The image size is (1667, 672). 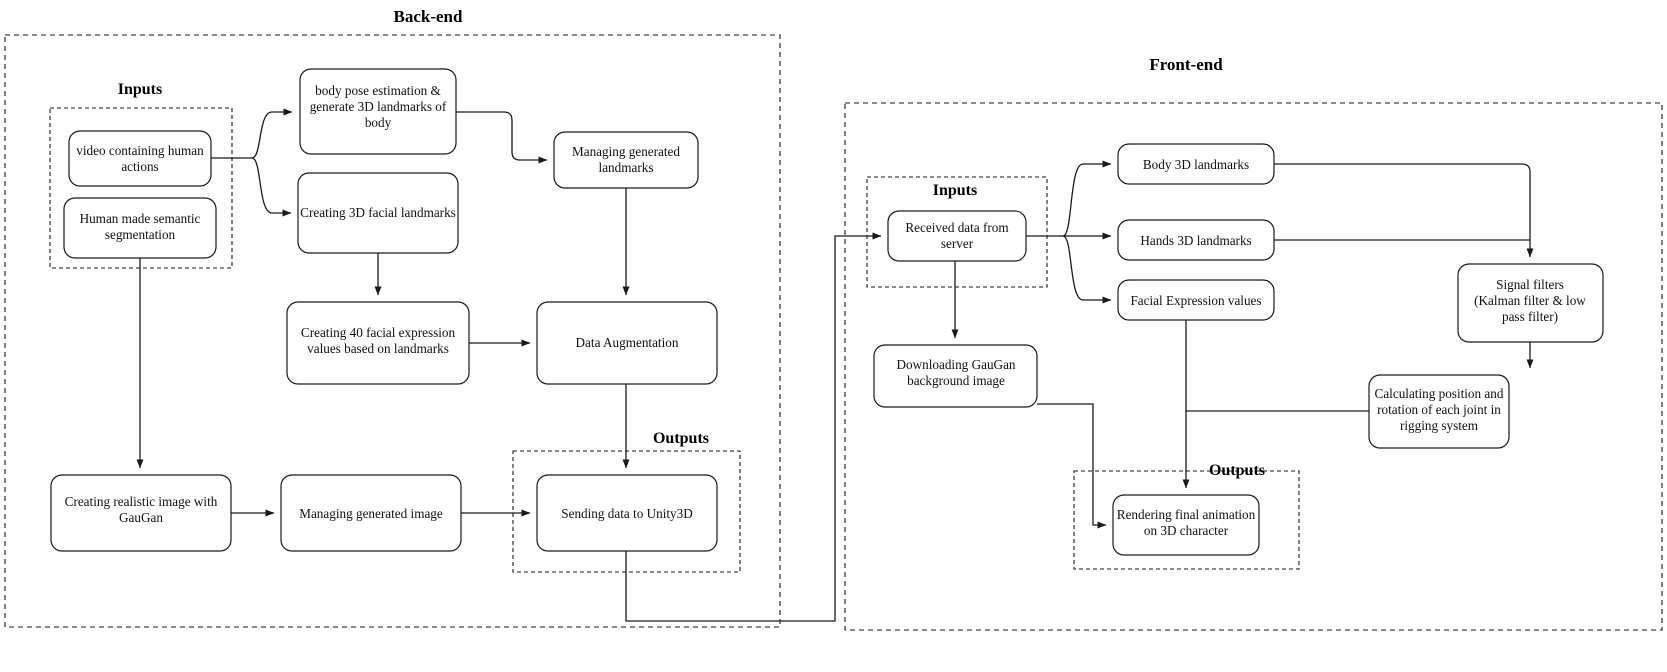 I want to click on backend-section-title: Back-end, so click(x=429, y=16).